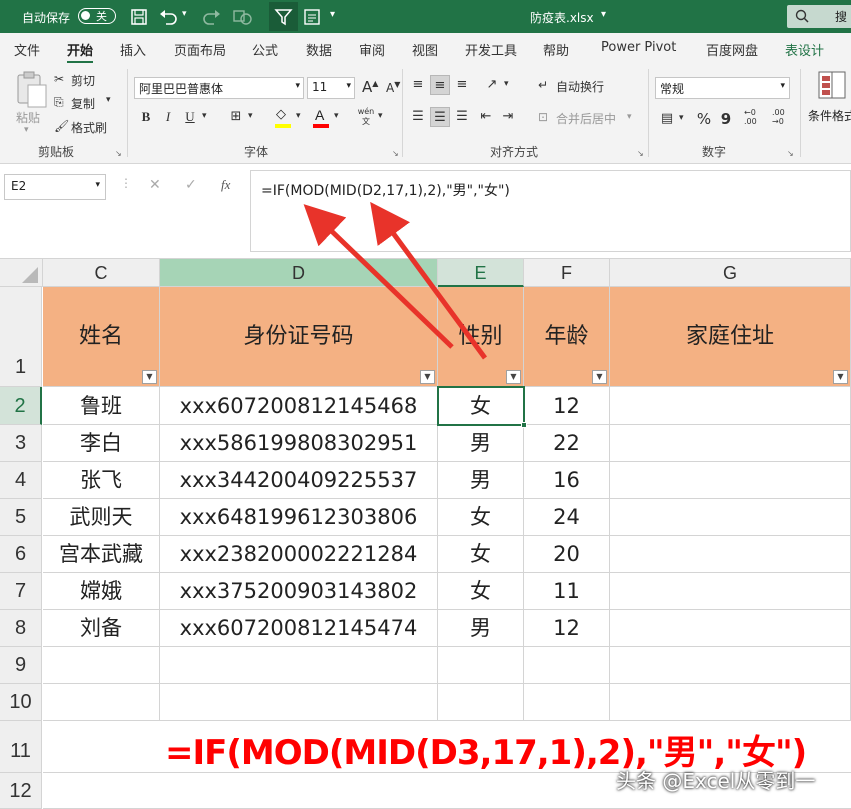 This screenshot has width=851, height=809. What do you see at coordinates (299, 480) in the screenshot?
I see `id-cell: xxx344200409225537` at bounding box center [299, 480].